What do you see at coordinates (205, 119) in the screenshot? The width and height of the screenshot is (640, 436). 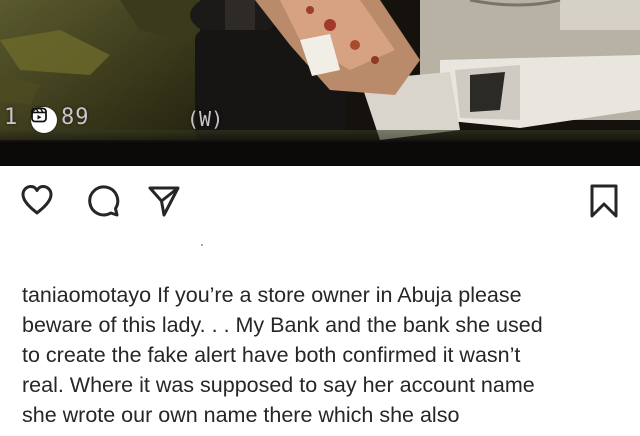 I see `cctv-channel-label: (W)` at bounding box center [205, 119].